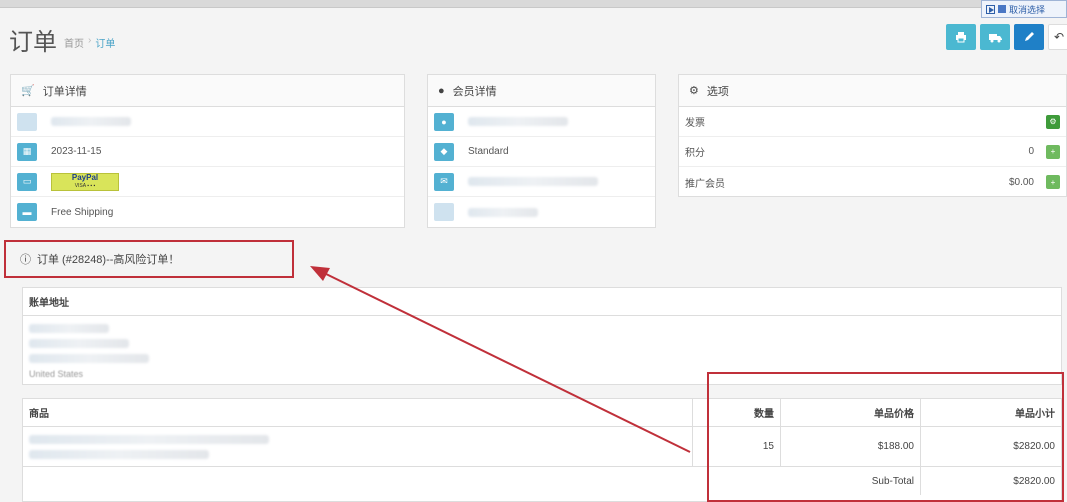  What do you see at coordinates (500, 359) in the screenshot?
I see `annotation-arrow` at bounding box center [500, 359].